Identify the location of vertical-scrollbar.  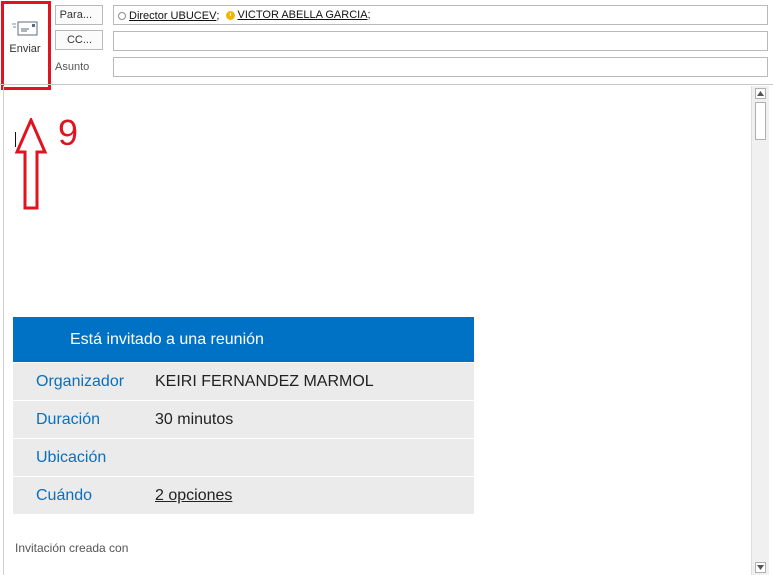
(760, 330).